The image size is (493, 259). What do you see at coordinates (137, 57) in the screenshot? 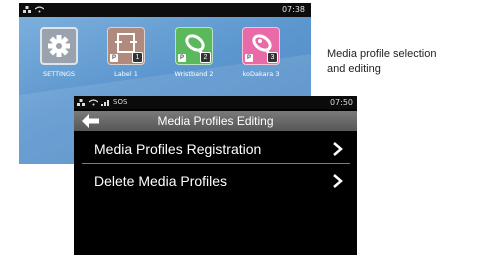
I see `profile-number-badge: 1` at bounding box center [137, 57].